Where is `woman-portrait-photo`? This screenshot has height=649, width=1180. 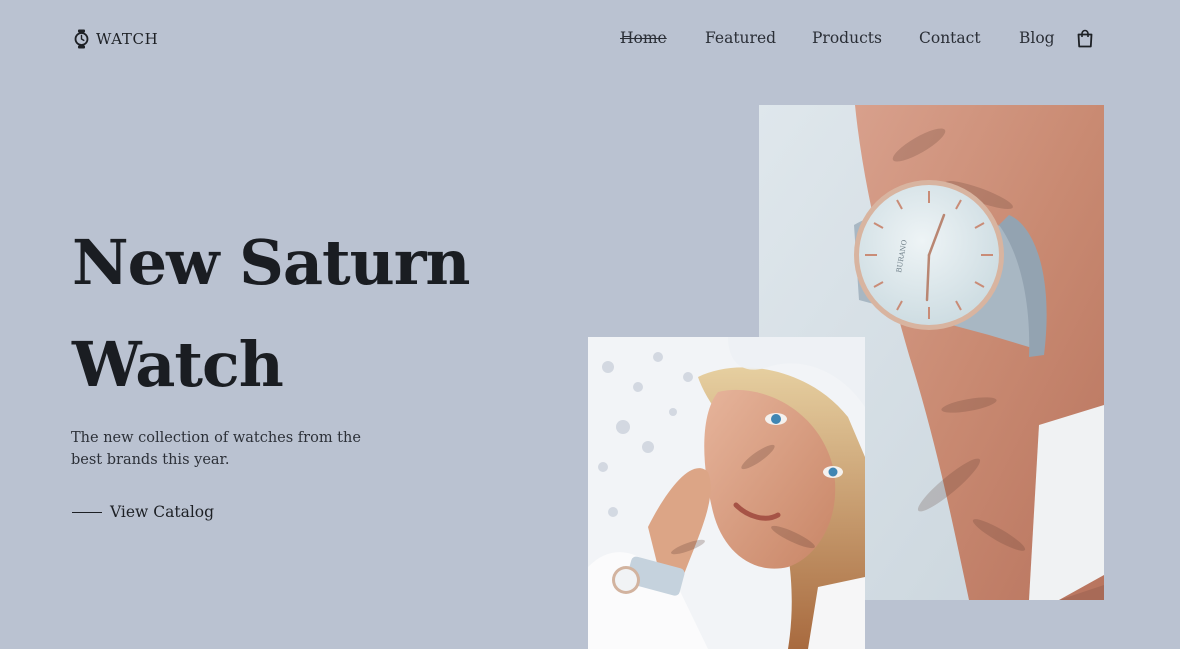 woman-portrait-photo is located at coordinates (726, 493).